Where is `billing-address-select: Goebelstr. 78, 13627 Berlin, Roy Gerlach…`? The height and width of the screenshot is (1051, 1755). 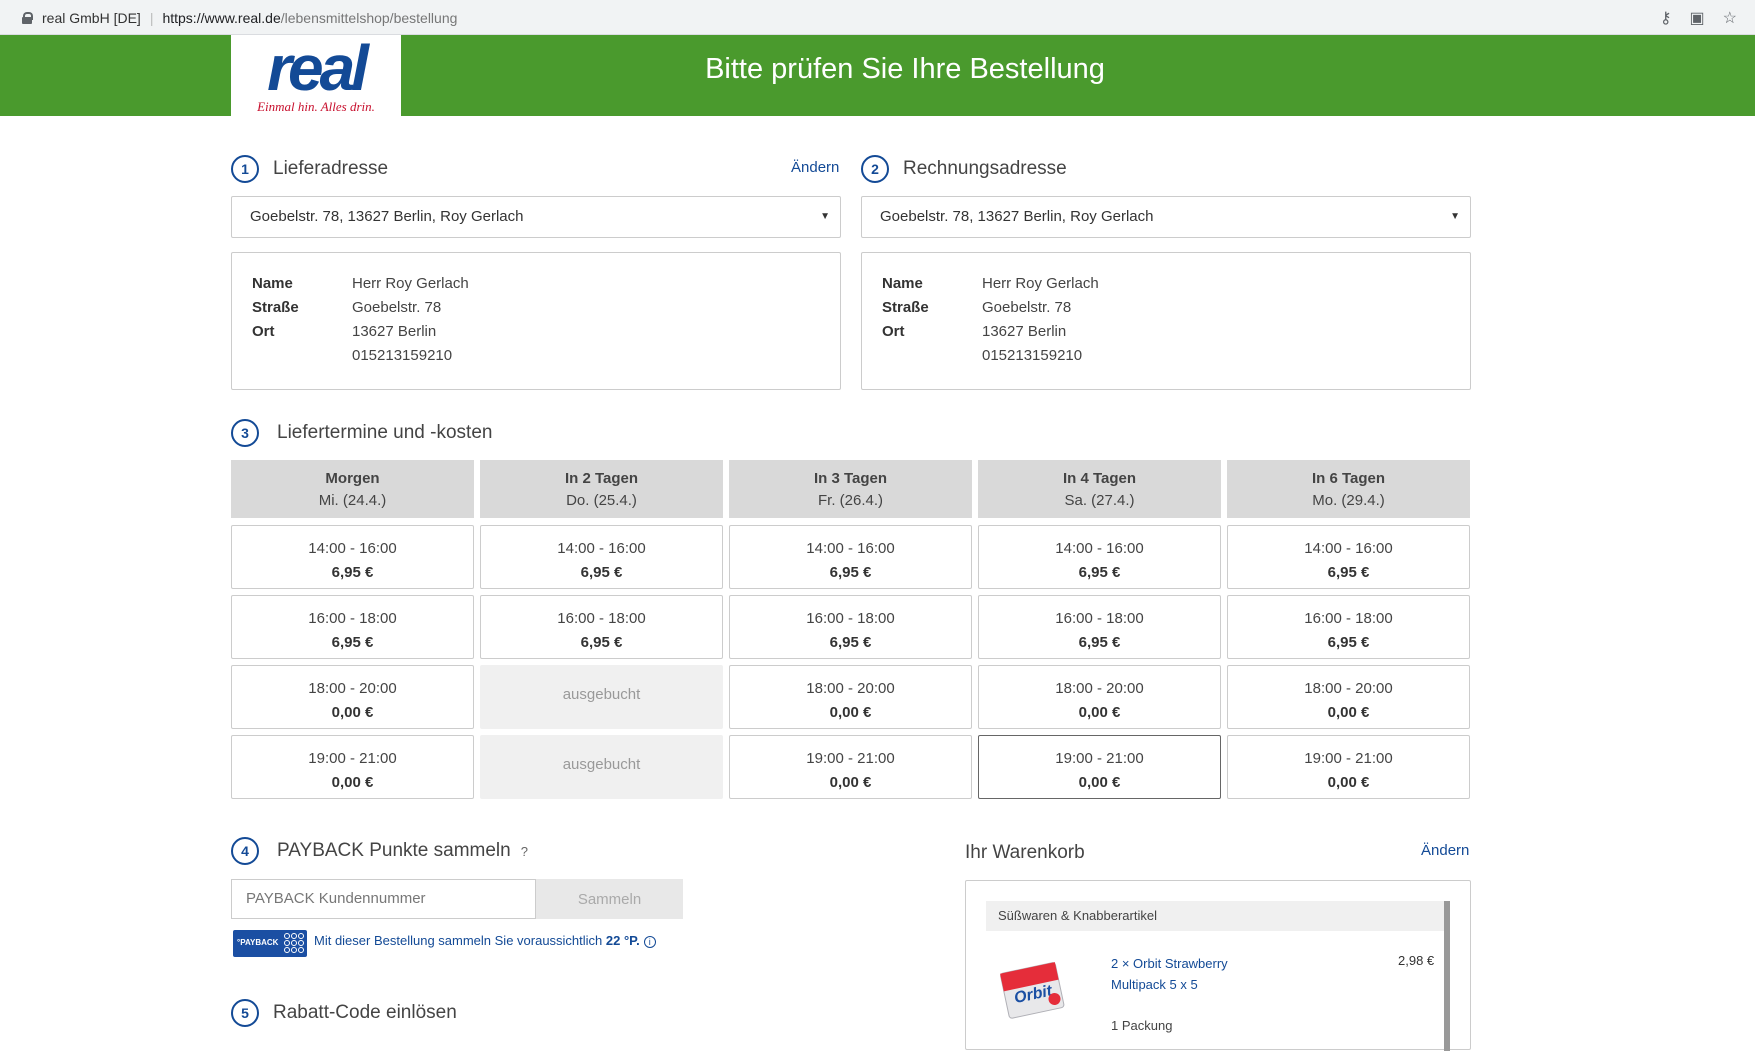 billing-address-select: Goebelstr. 78, 13627 Berlin, Roy Gerlach… is located at coordinates (1166, 217).